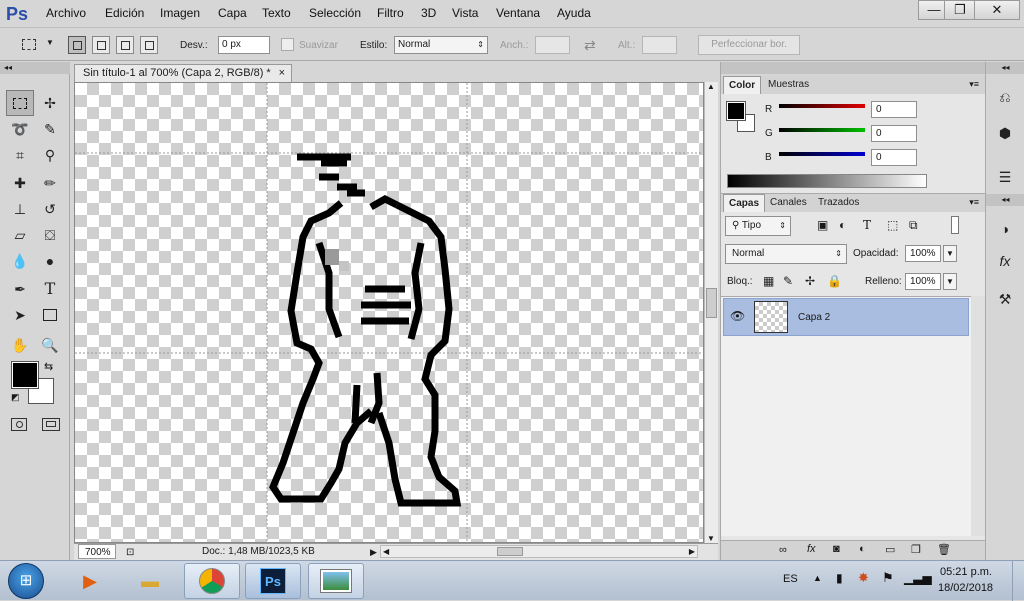  I want to click on styles-panel-button: fx, so click(1005, 261).